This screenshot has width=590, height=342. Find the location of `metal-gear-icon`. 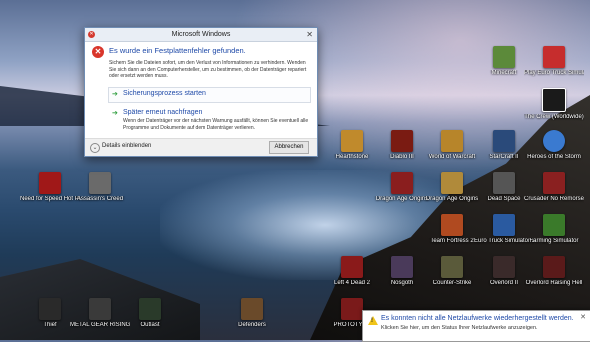

metal-gear-icon is located at coordinates (100, 309).